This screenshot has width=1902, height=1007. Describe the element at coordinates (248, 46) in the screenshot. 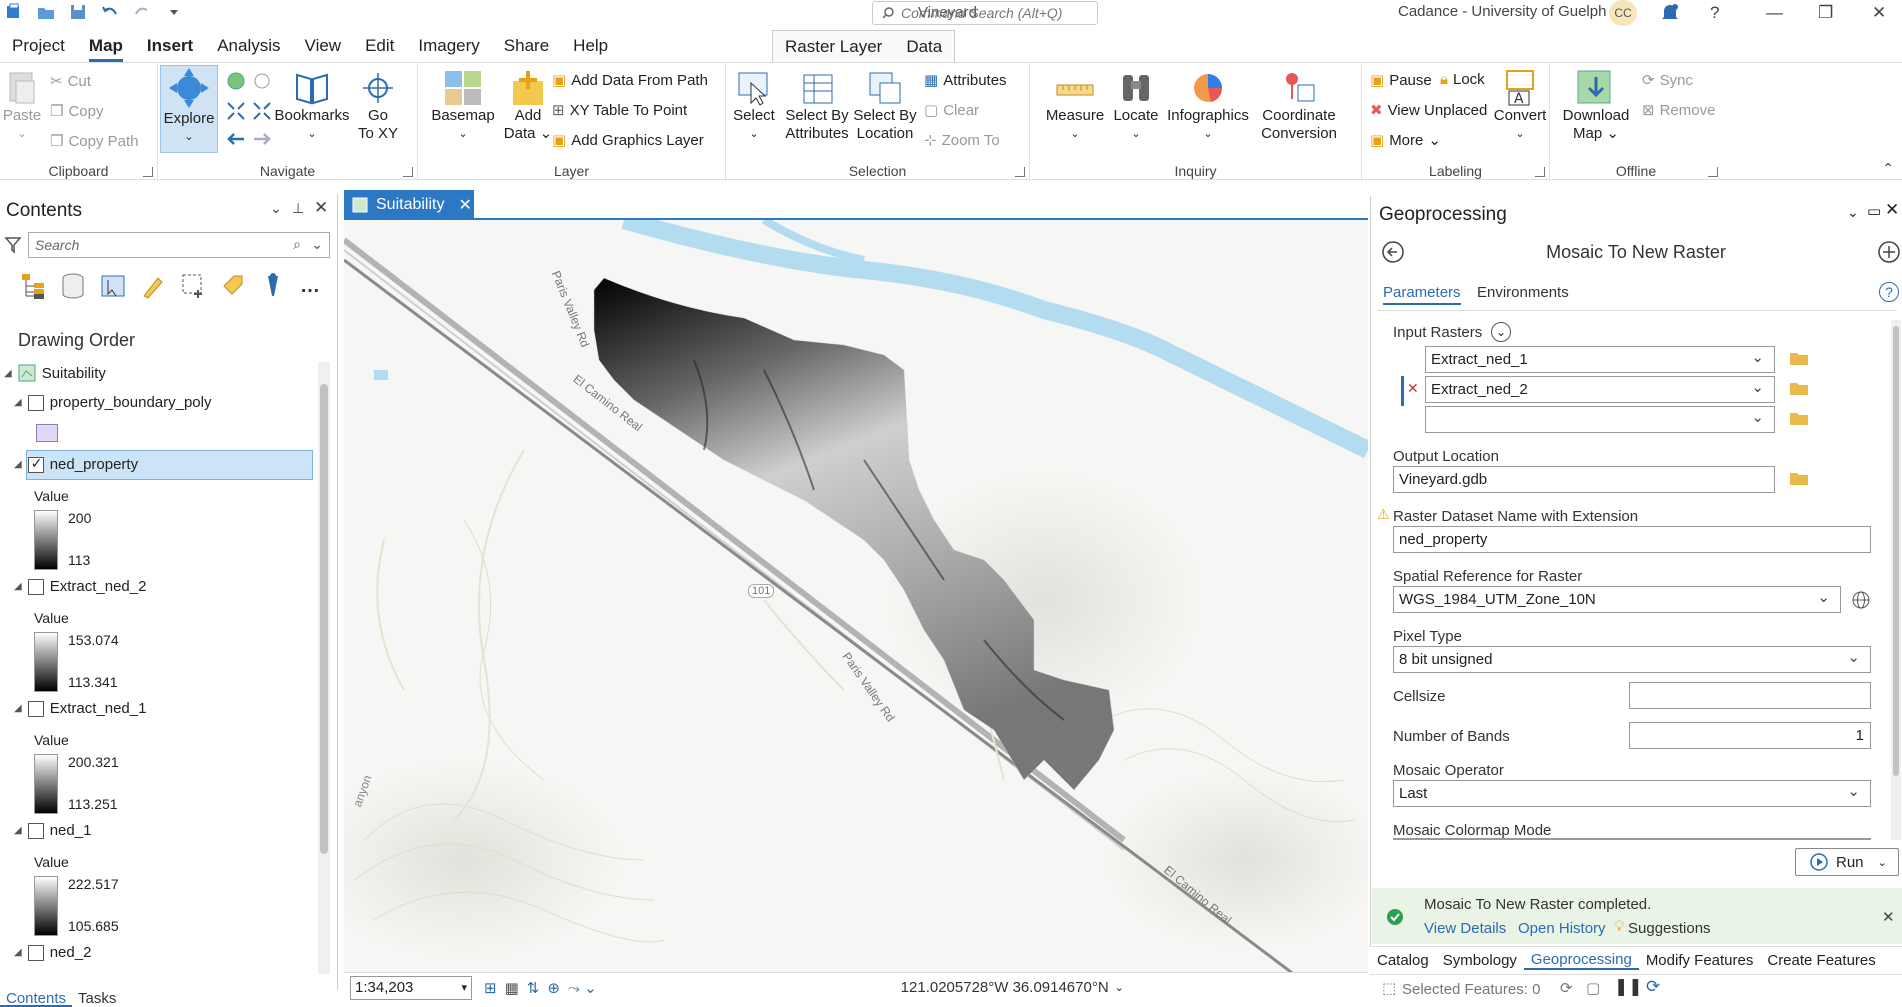

I see `tab-analysis: Analysis` at that location.